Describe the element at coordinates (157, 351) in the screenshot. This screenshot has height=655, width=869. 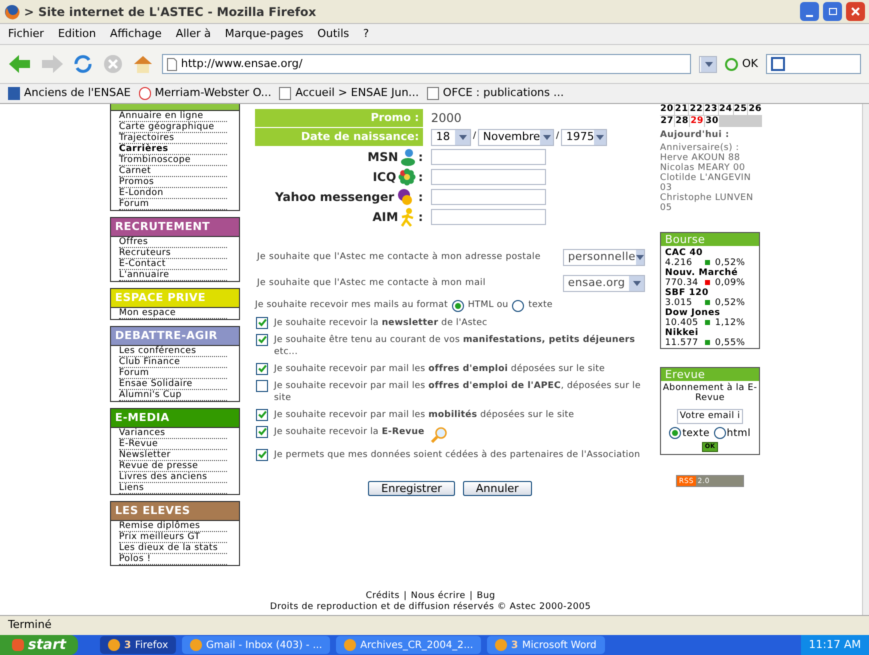
I see `sidebar-link: Les conférences` at that location.